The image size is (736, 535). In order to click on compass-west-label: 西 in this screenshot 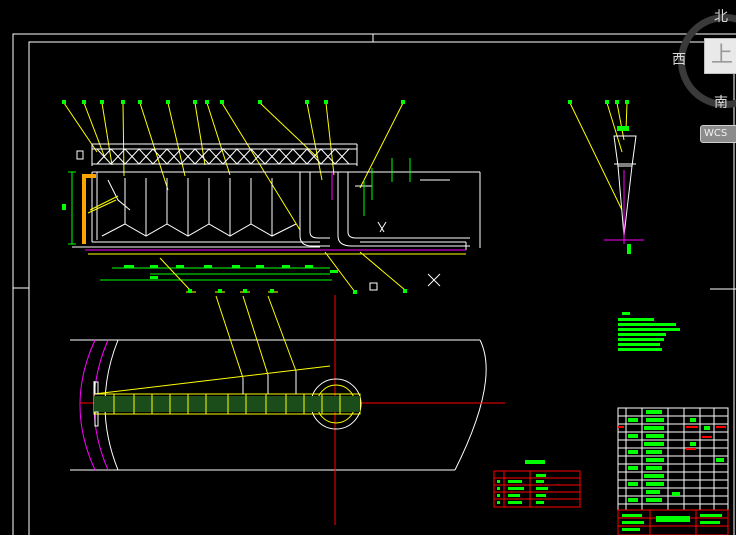, I will do `click(679, 59)`.